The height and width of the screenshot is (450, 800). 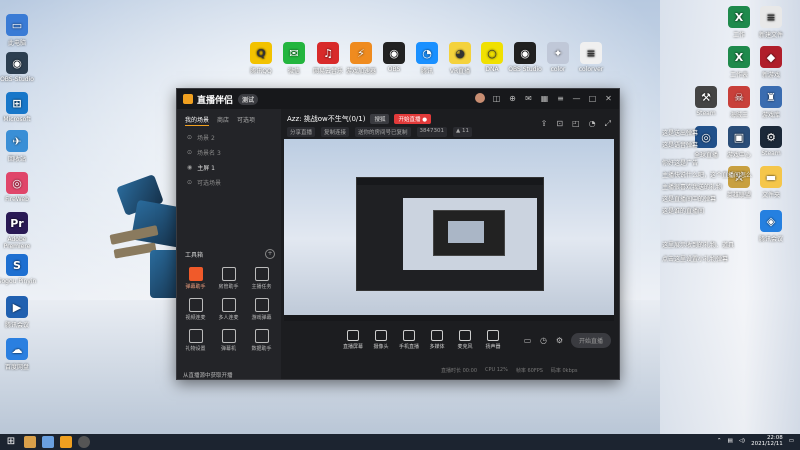 What do you see at coordinates (20, 354) in the screenshot?
I see `desktop-icon-baidu: ☁ 百度网盘` at bounding box center [20, 354].